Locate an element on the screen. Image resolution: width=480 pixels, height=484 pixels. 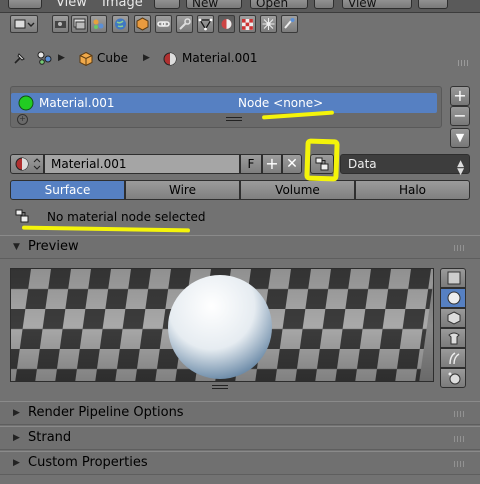
menu-view: View is located at coordinates (71, 5).